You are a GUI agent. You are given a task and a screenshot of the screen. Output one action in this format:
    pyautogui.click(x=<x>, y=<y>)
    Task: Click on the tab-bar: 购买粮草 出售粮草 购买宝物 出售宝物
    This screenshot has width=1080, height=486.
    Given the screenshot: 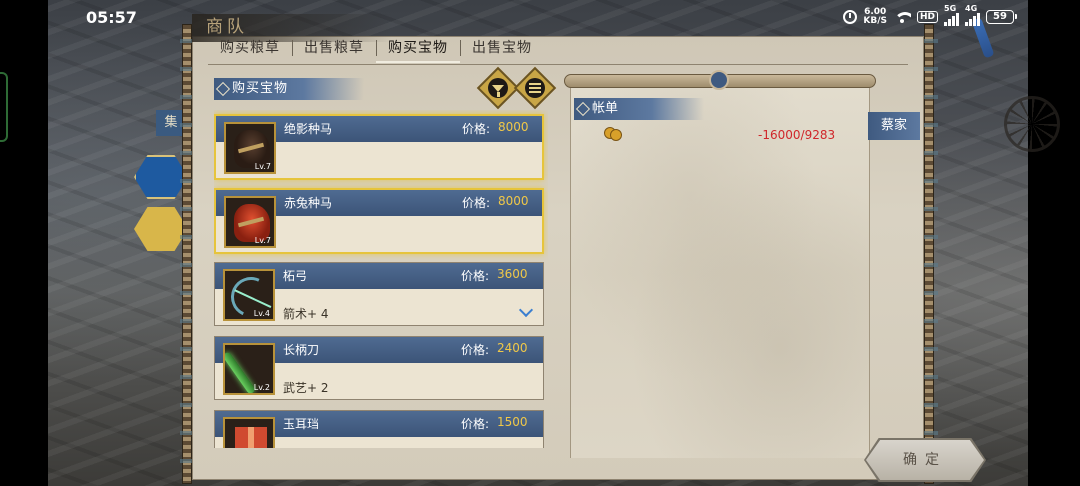 What is the action you would take?
    pyautogui.click(x=376, y=51)
    